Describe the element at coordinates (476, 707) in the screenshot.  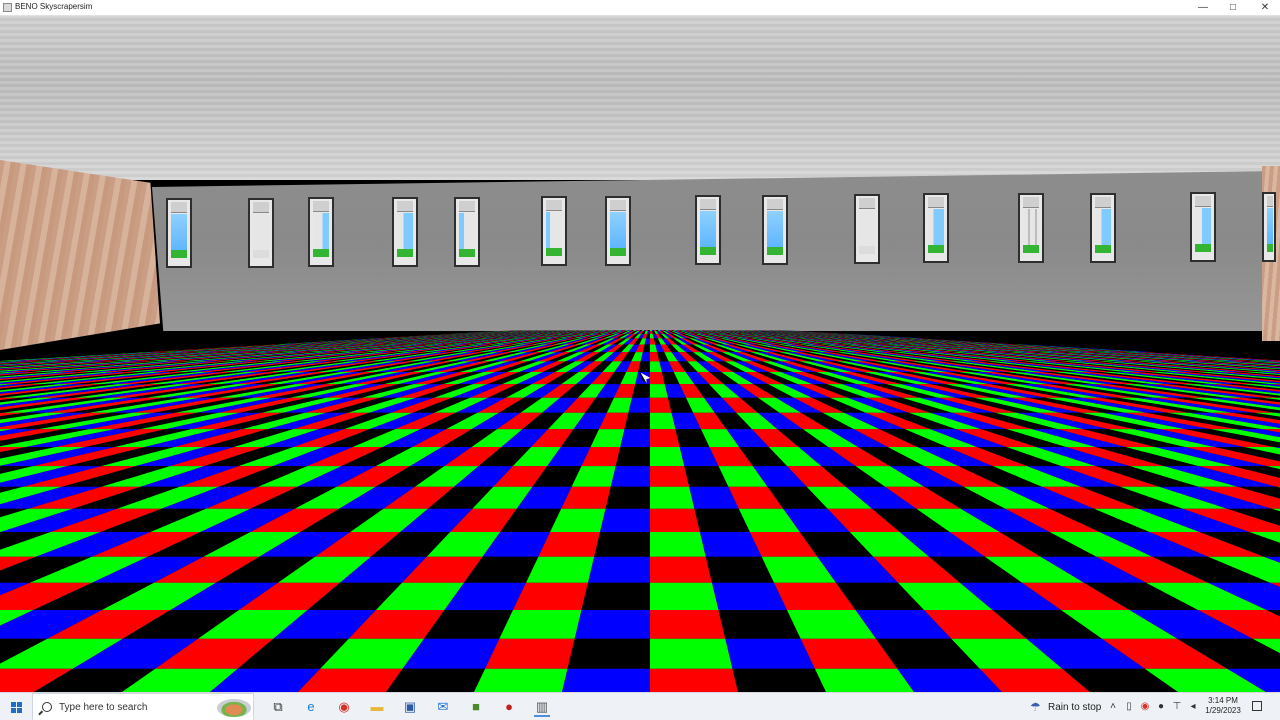
I see `minecraft-icon: ■` at that location.